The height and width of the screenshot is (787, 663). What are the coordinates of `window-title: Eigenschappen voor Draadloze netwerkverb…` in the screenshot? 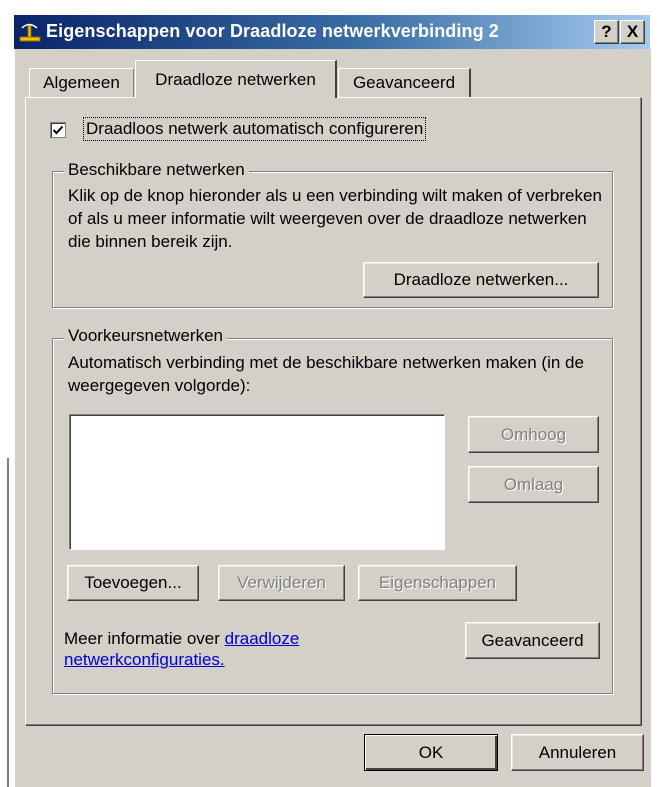 It's located at (272, 31).